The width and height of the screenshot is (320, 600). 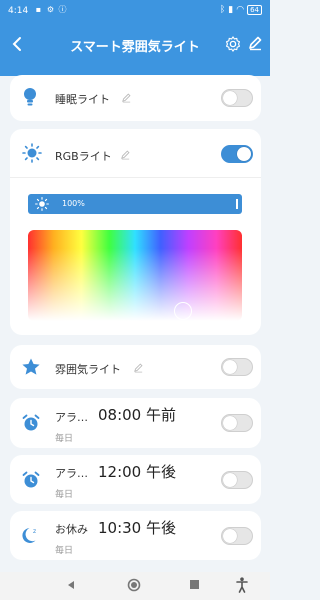 What do you see at coordinates (31, 366) in the screenshot?
I see `star-icon` at bounding box center [31, 366].